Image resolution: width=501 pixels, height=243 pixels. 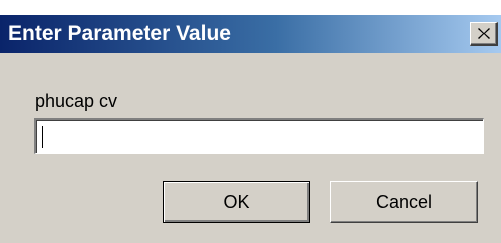 I want to click on parameter-prompt-label: phucap cv, so click(x=76, y=101).